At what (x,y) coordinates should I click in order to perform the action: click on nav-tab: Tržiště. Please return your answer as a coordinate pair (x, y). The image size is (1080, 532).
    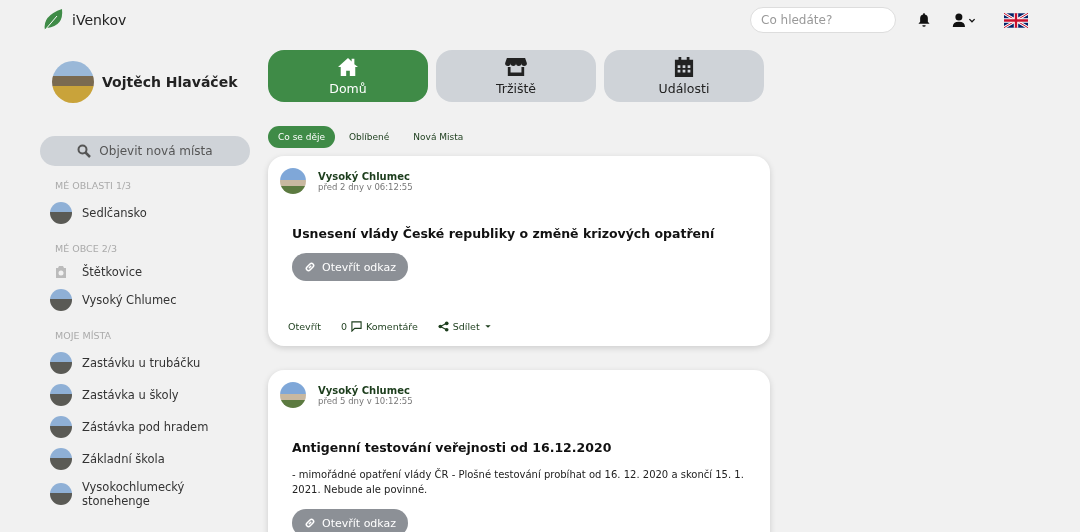
    Looking at the image, I should click on (516, 76).